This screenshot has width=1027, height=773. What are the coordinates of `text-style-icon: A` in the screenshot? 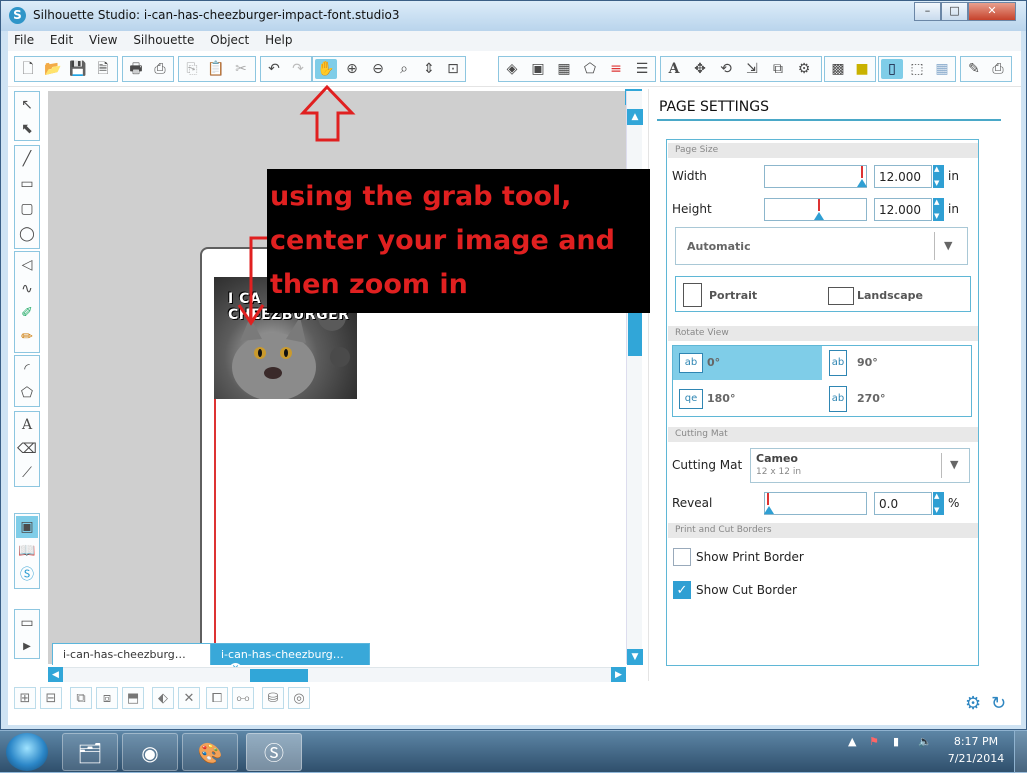 It's located at (674, 69).